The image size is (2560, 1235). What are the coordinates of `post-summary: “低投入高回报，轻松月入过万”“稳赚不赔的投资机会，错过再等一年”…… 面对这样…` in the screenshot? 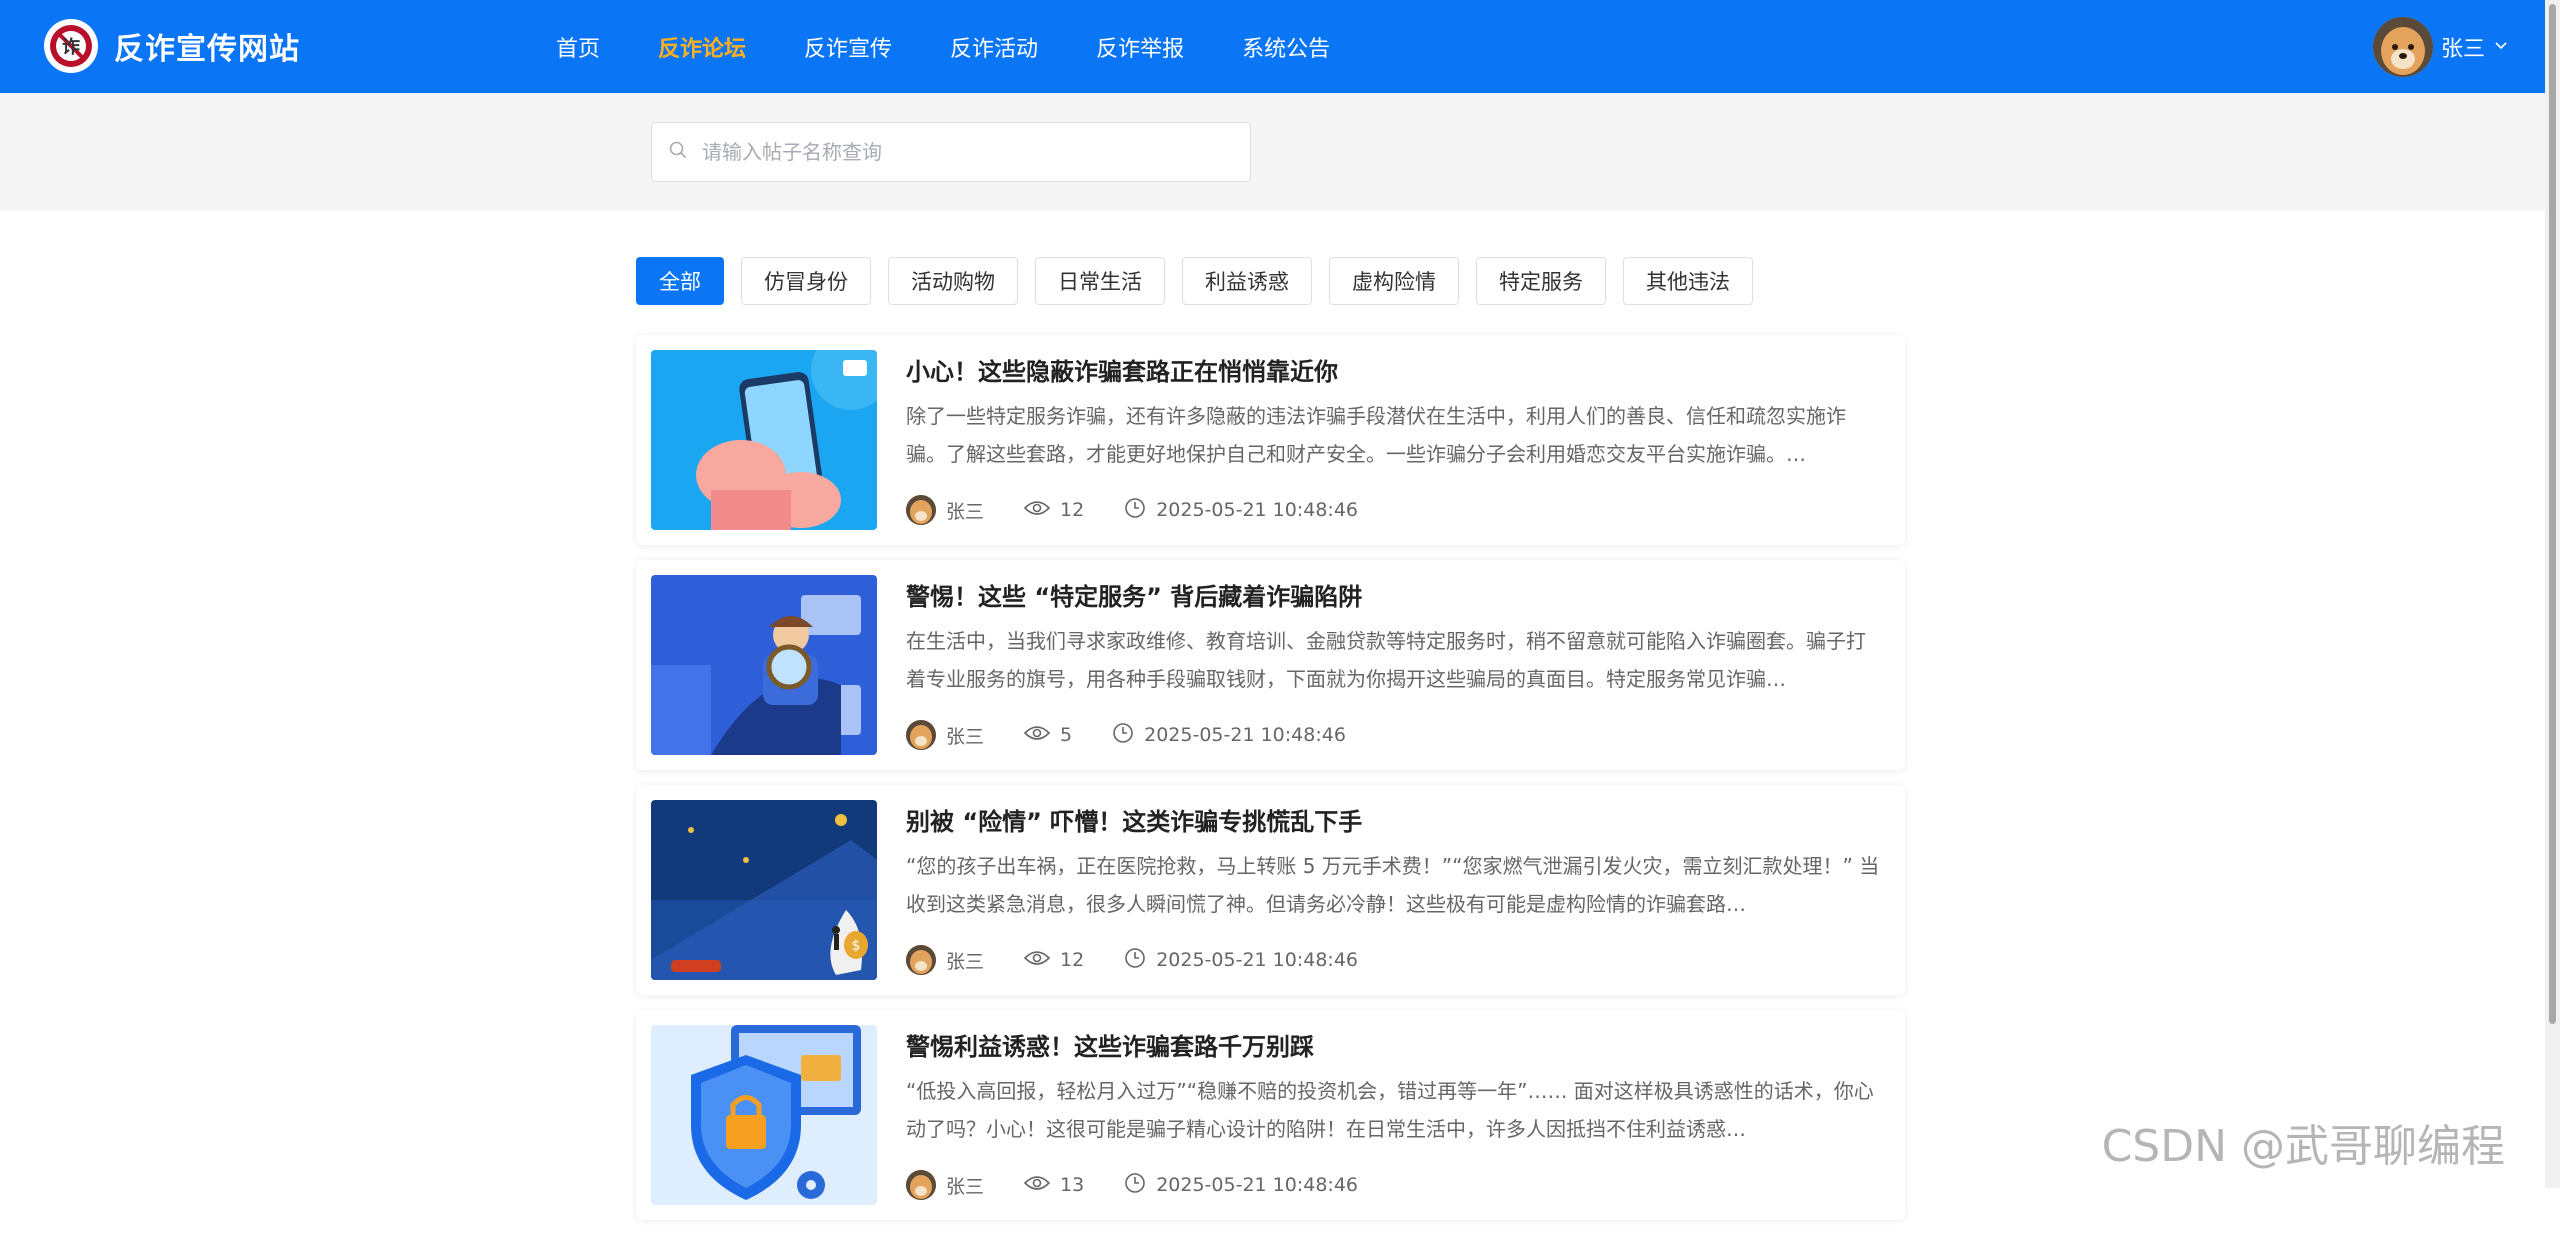 It's located at (1395, 1110).